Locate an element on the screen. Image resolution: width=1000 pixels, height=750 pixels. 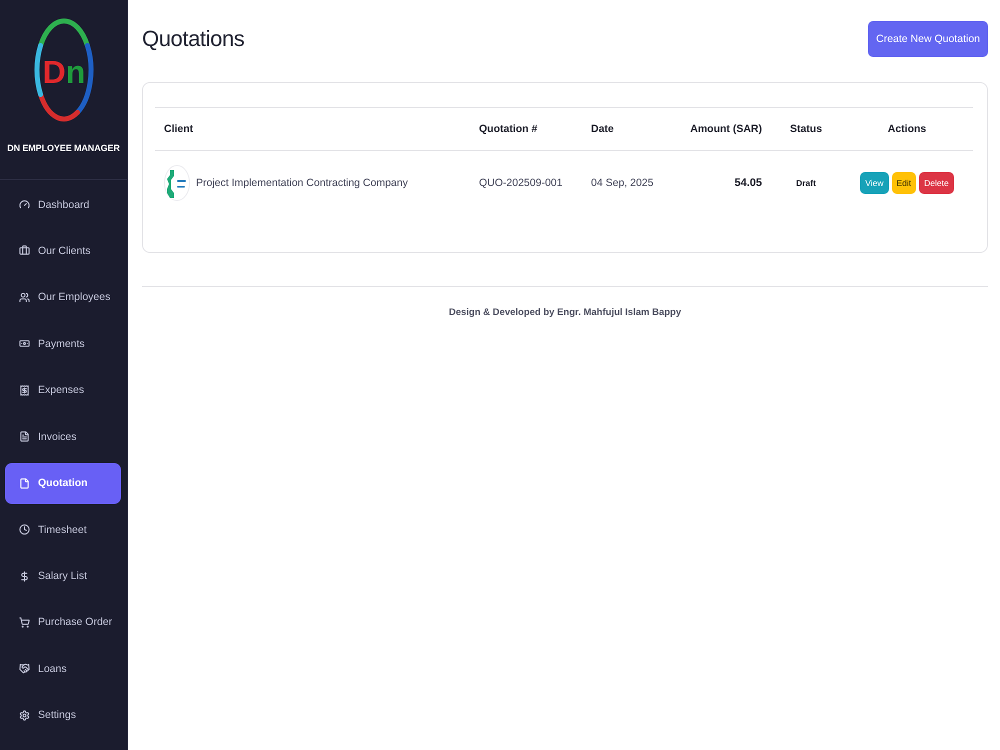
document-icon is located at coordinates (24, 436).